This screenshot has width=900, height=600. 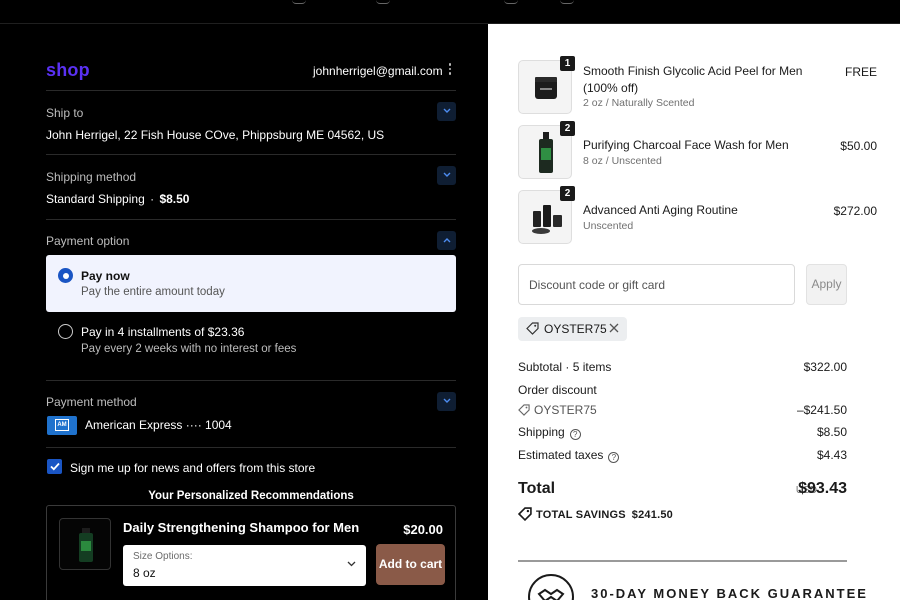 What do you see at coordinates (378, 71) in the screenshot?
I see `account-email: johnherrigel@gmail.com` at bounding box center [378, 71].